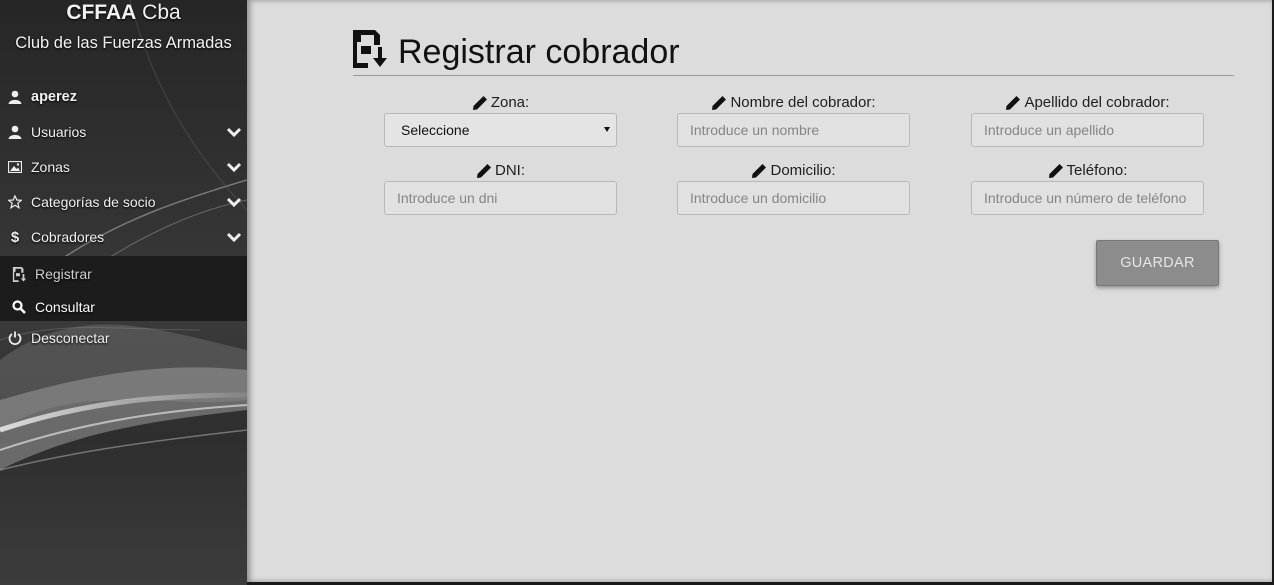 The image size is (1274, 585). I want to click on nombre-field: Nombre del cobrador:, so click(793, 120).